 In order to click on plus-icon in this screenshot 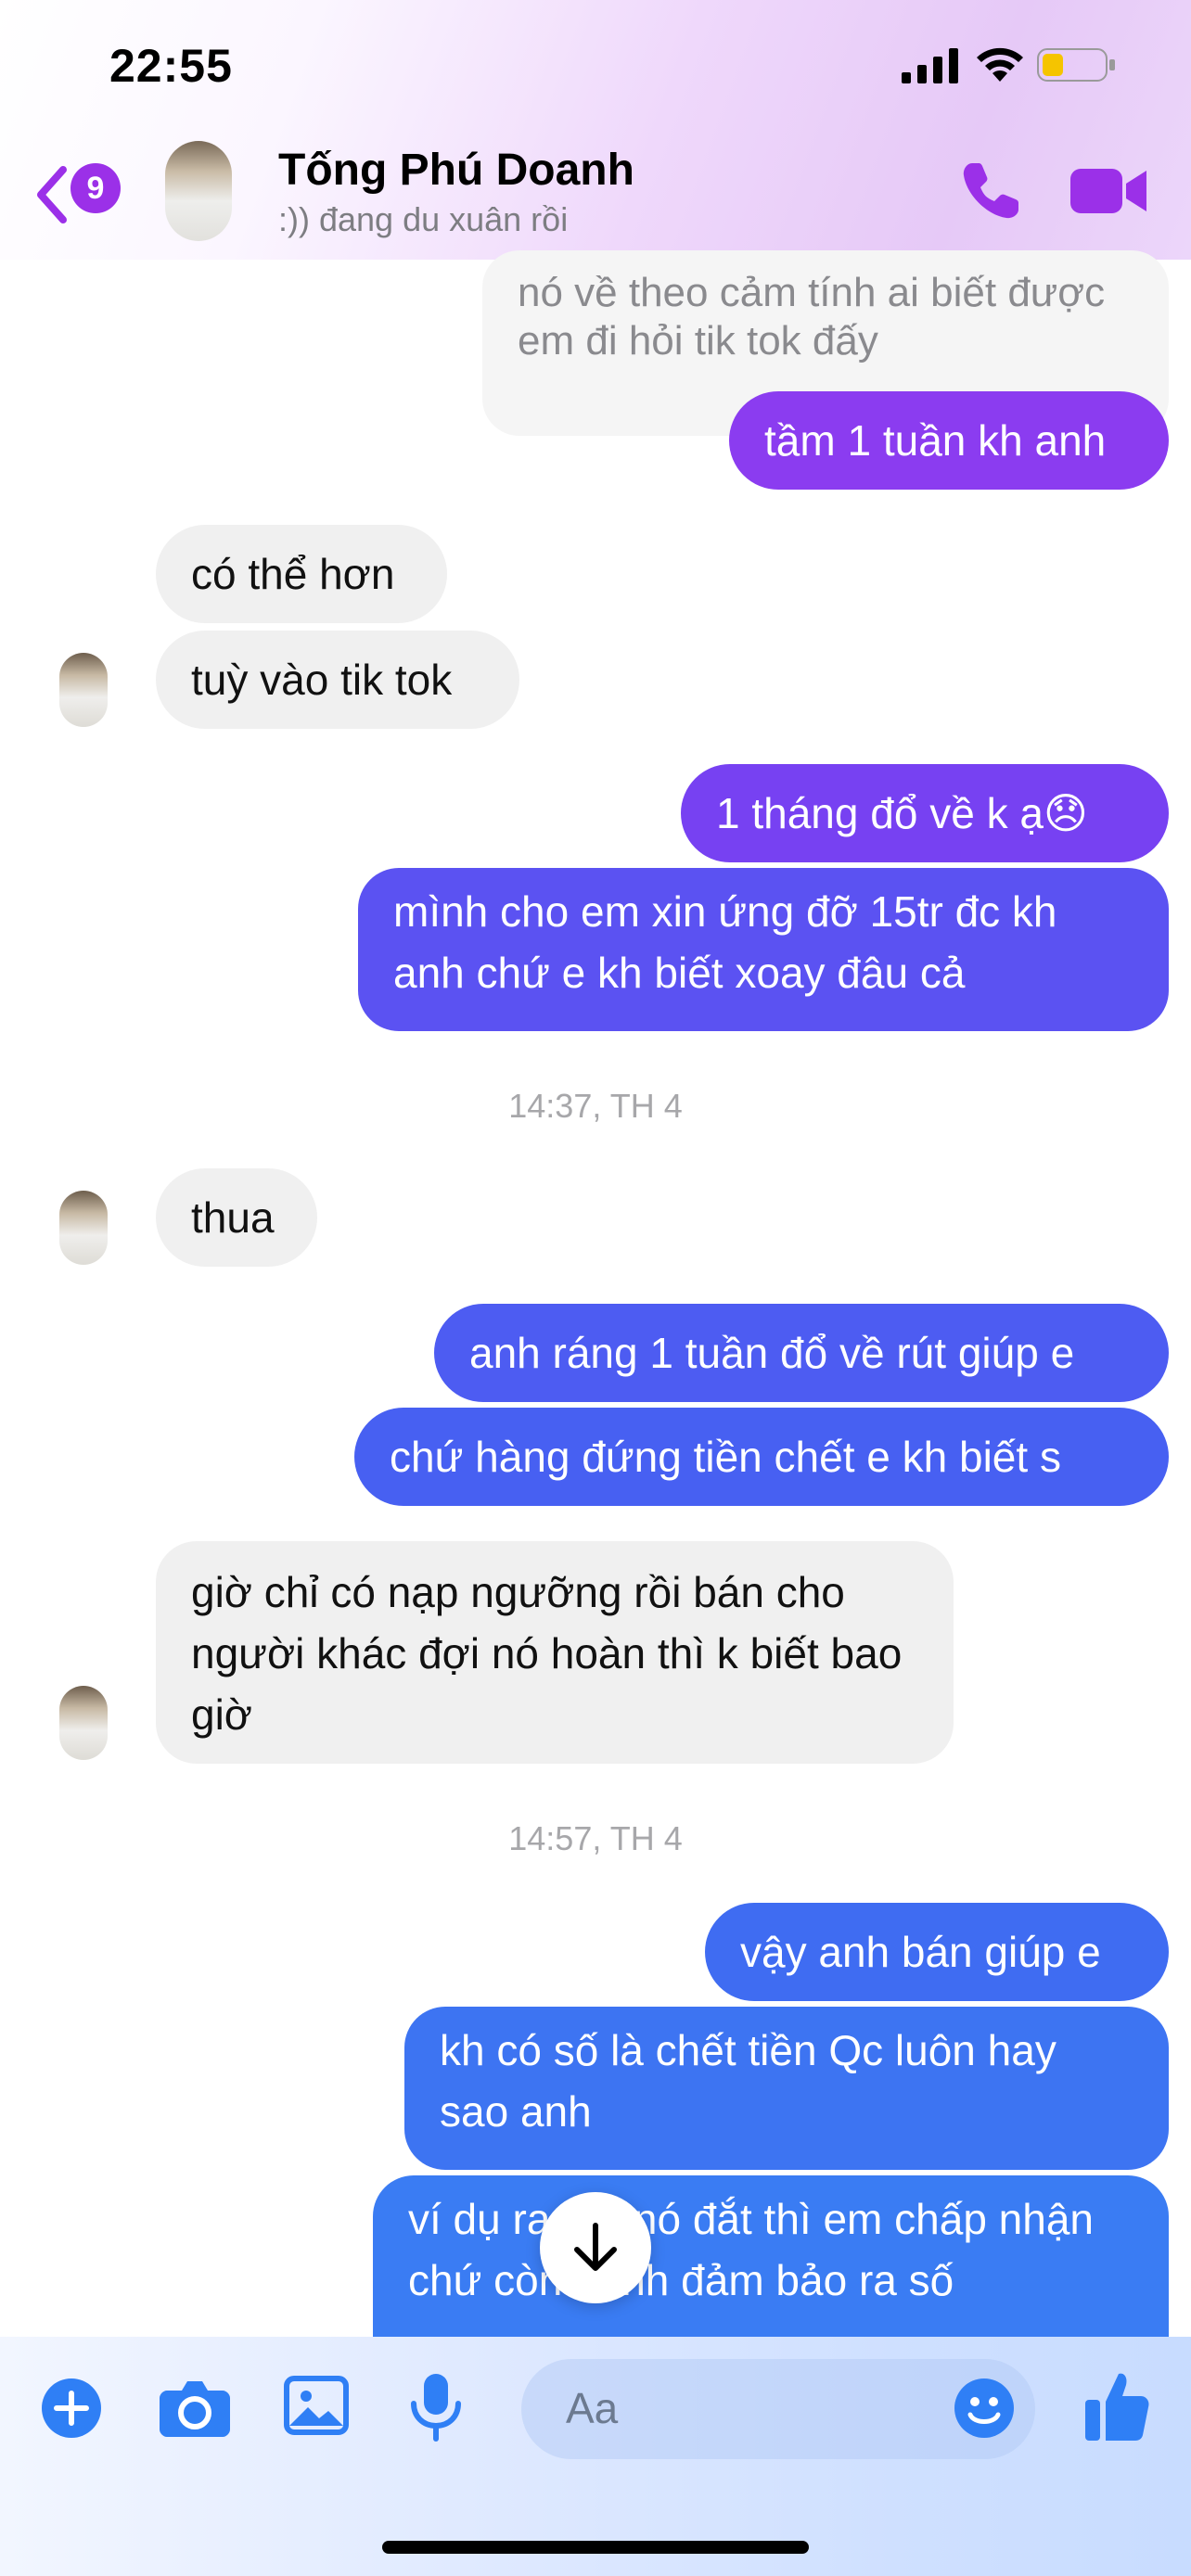, I will do `click(71, 2408)`.